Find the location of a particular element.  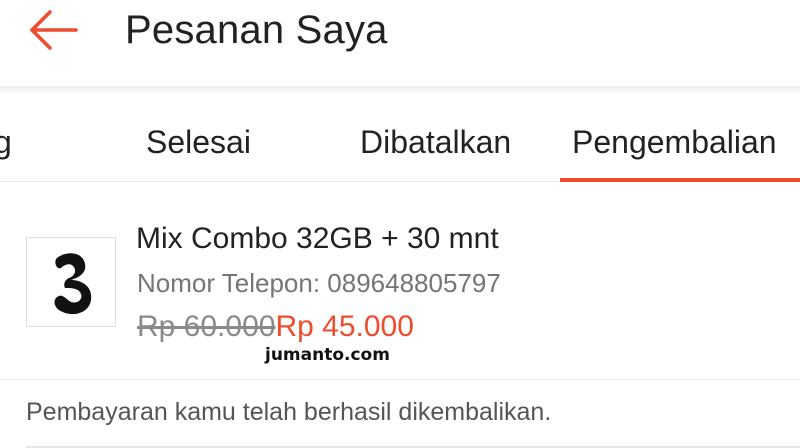

price-row: Rp 60.000Rp 45.000 is located at coordinates (275, 327).